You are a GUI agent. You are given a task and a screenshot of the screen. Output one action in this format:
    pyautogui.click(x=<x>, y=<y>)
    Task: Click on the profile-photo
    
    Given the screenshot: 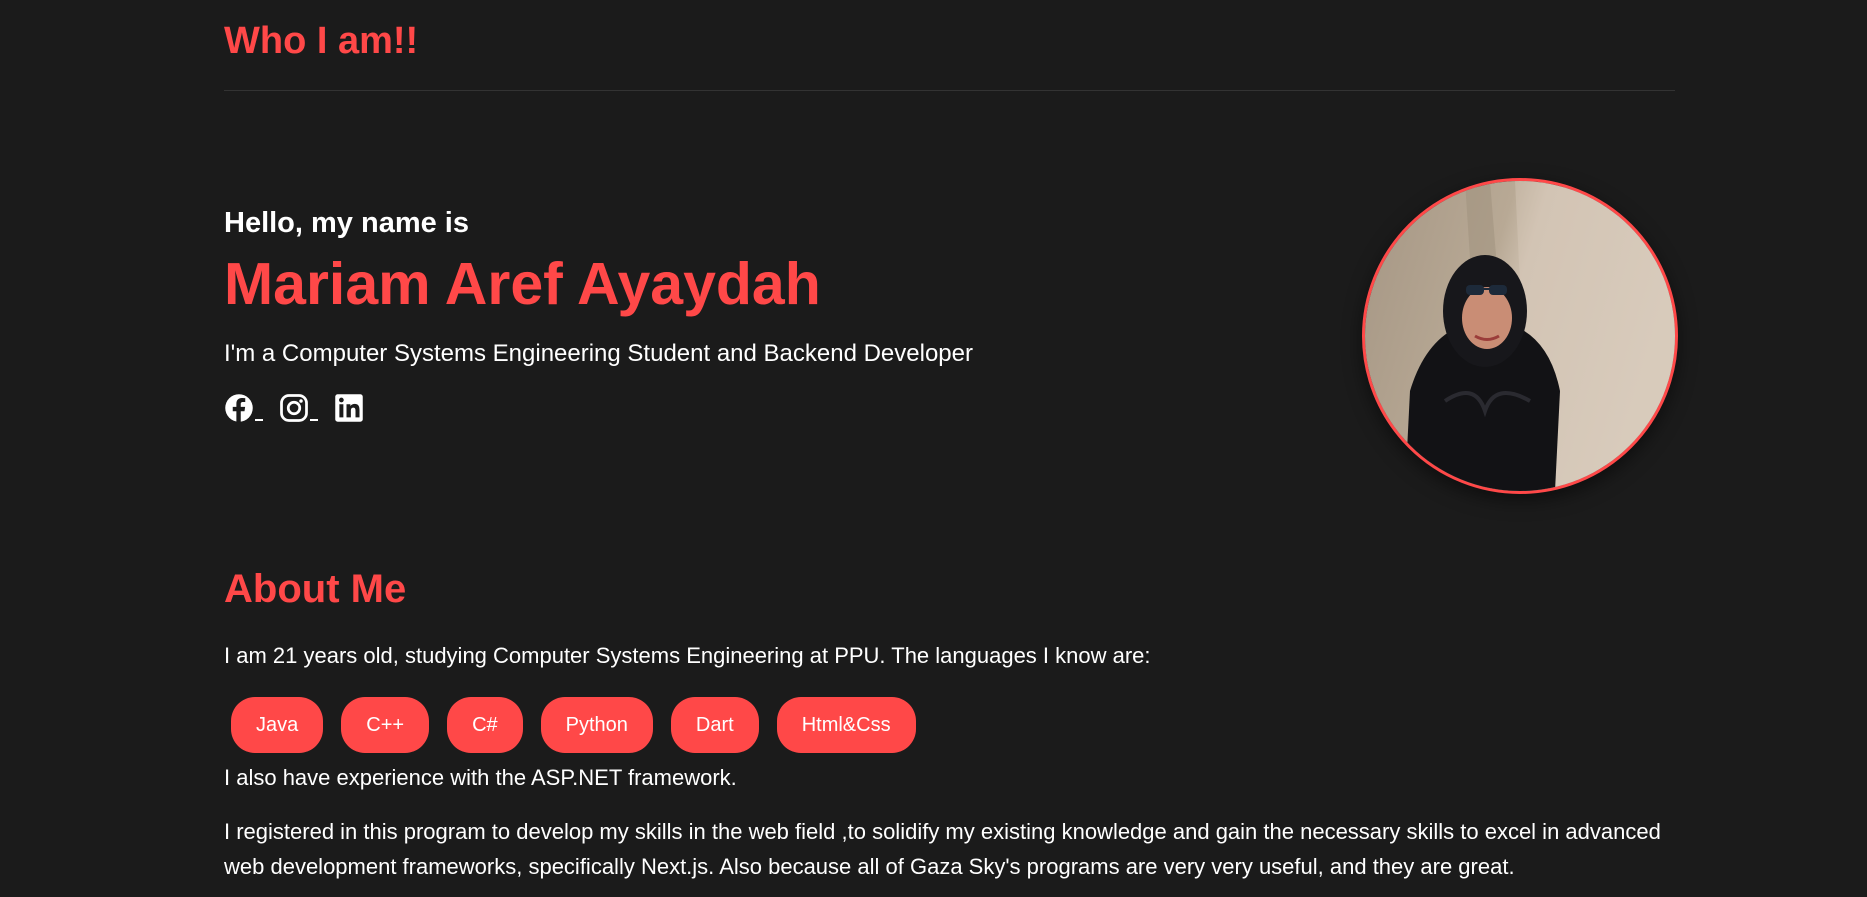 What is the action you would take?
    pyautogui.click(x=1520, y=336)
    